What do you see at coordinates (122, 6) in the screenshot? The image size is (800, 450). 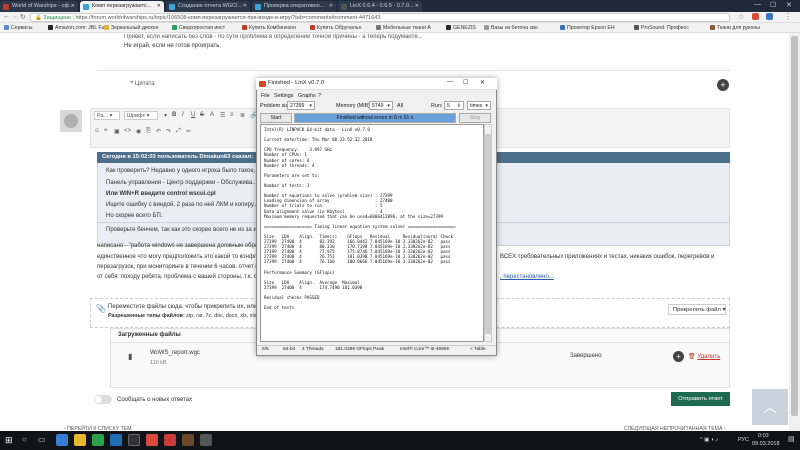 I see `tab-komp-perezagruzhaetsya: Комп перезагружаетс... ✕` at bounding box center [122, 6].